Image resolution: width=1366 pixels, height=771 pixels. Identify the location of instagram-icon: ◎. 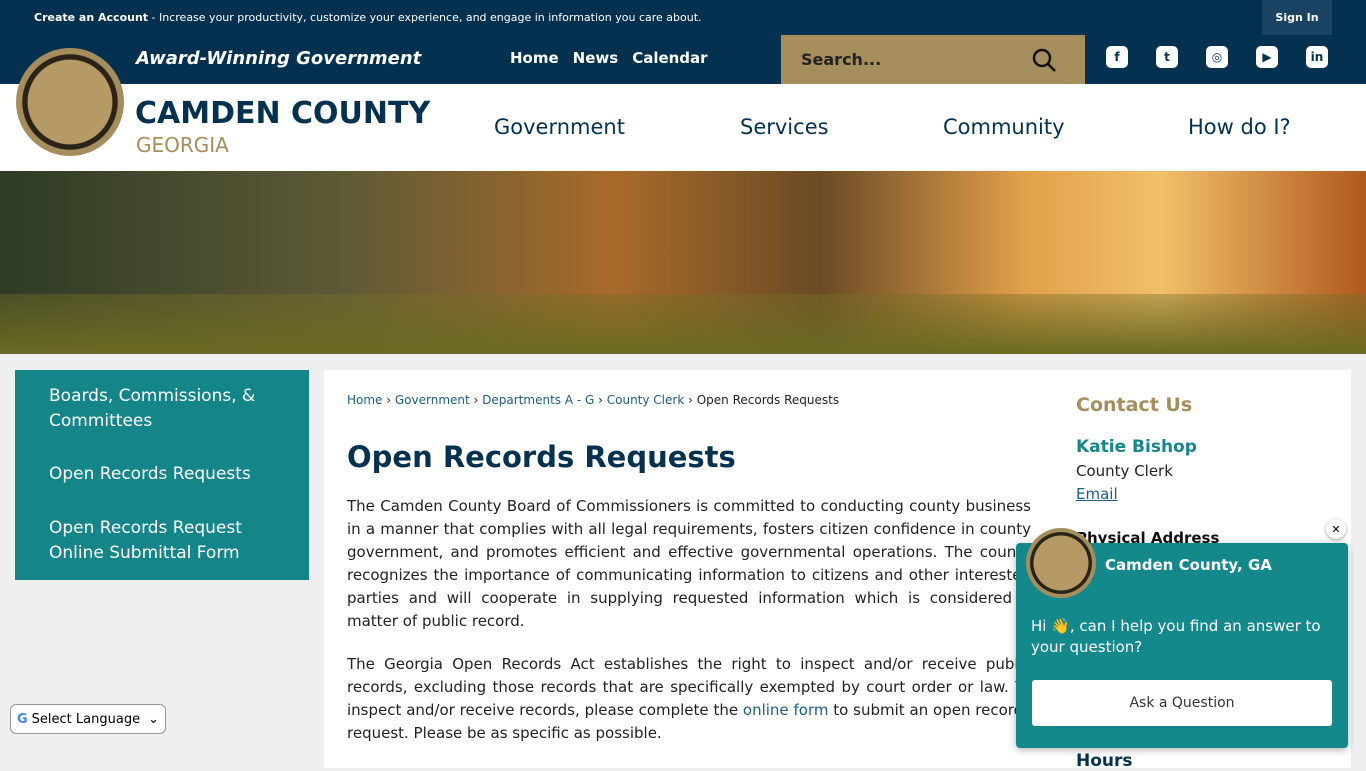
(1217, 57).